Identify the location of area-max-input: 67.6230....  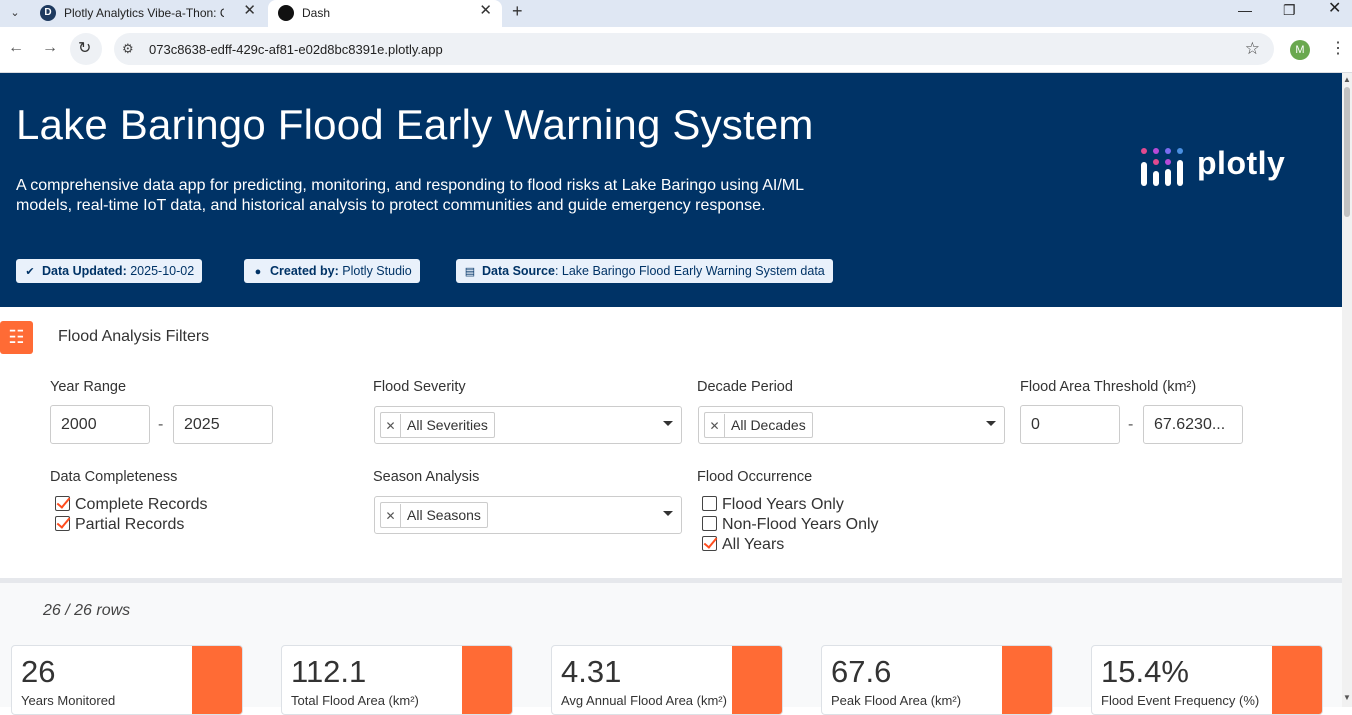
(1193, 424).